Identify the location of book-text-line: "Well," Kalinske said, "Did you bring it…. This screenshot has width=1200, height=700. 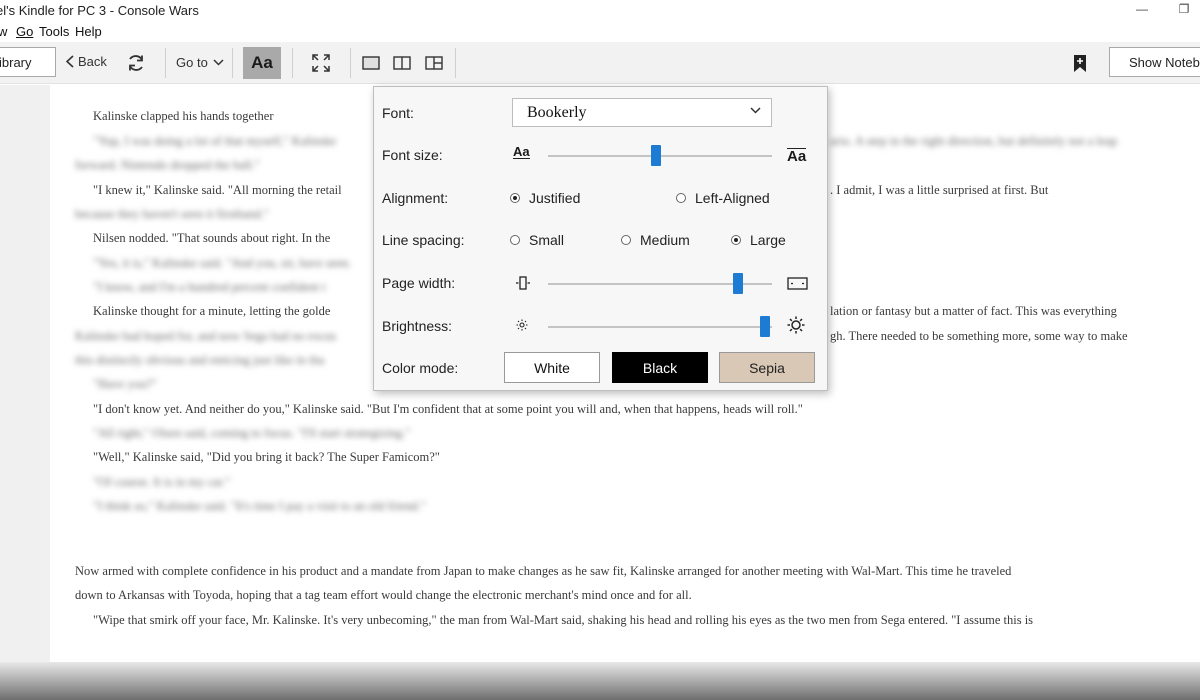
(266, 457).